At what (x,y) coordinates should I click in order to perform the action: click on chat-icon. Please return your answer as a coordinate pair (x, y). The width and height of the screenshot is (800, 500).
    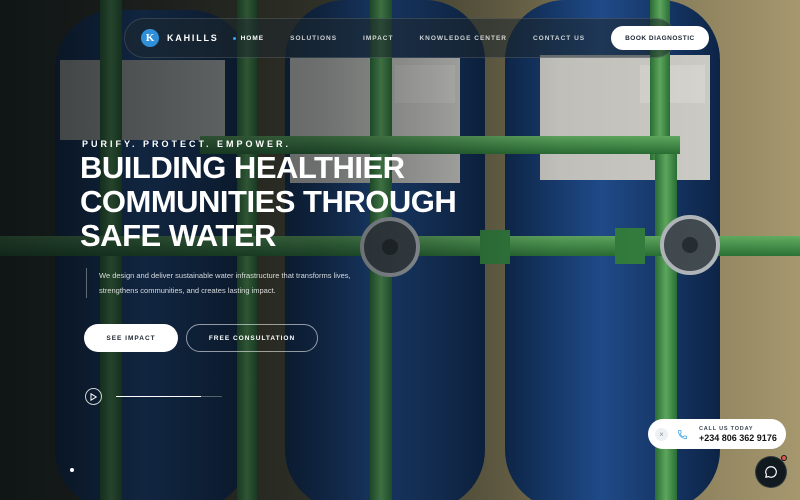
    Looking at the image, I should click on (771, 472).